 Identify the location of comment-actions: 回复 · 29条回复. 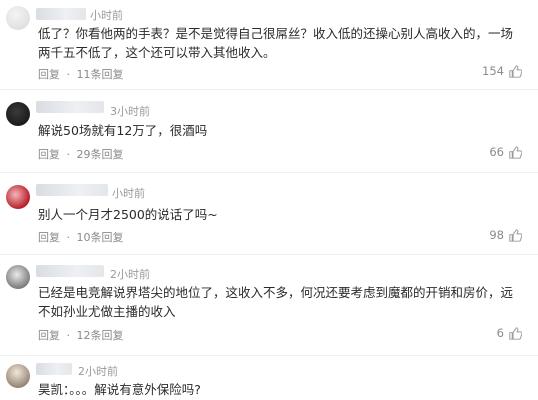
(81, 154).